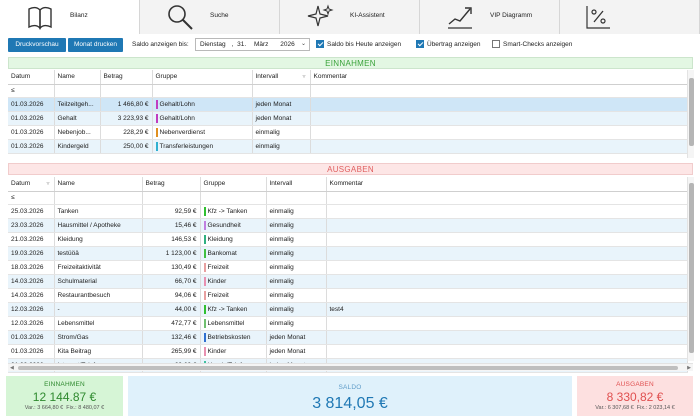 This screenshot has height=420, width=700. I want to click on row-group: Kfz -> Tanken, so click(233, 211).